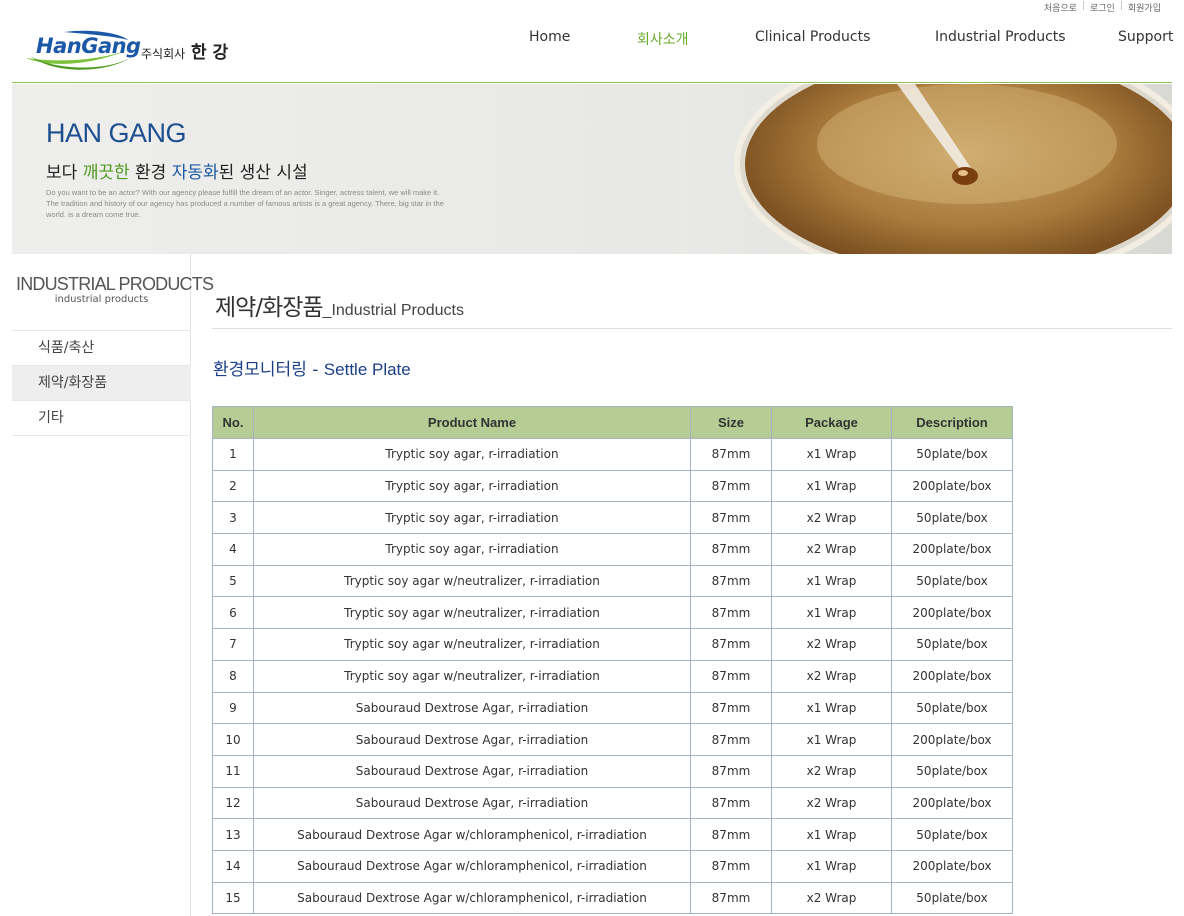  Describe the element at coordinates (101, 383) in the screenshot. I see `sidebar-item-pharma-cosmetics: 제약/화장품` at that location.